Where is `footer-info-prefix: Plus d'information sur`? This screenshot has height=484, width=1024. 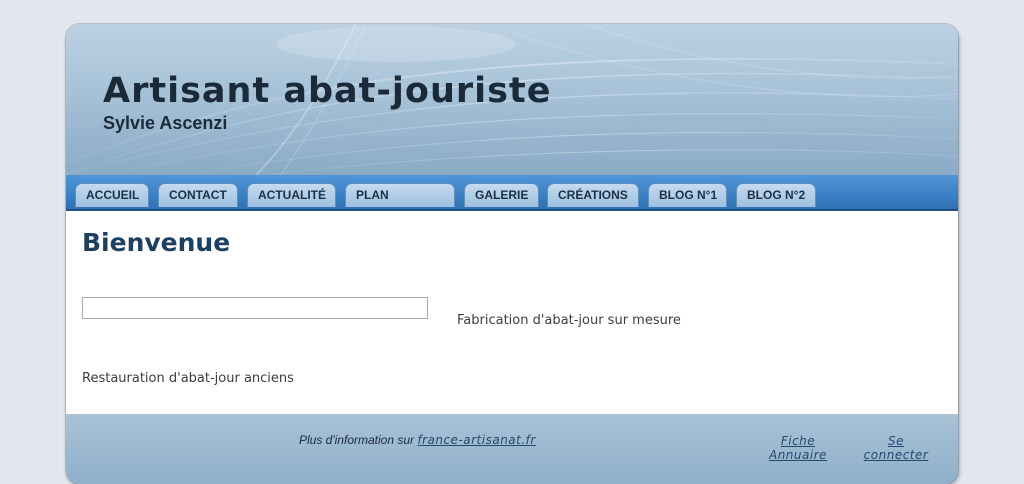 footer-info-prefix: Plus d'information sur is located at coordinates (358, 440).